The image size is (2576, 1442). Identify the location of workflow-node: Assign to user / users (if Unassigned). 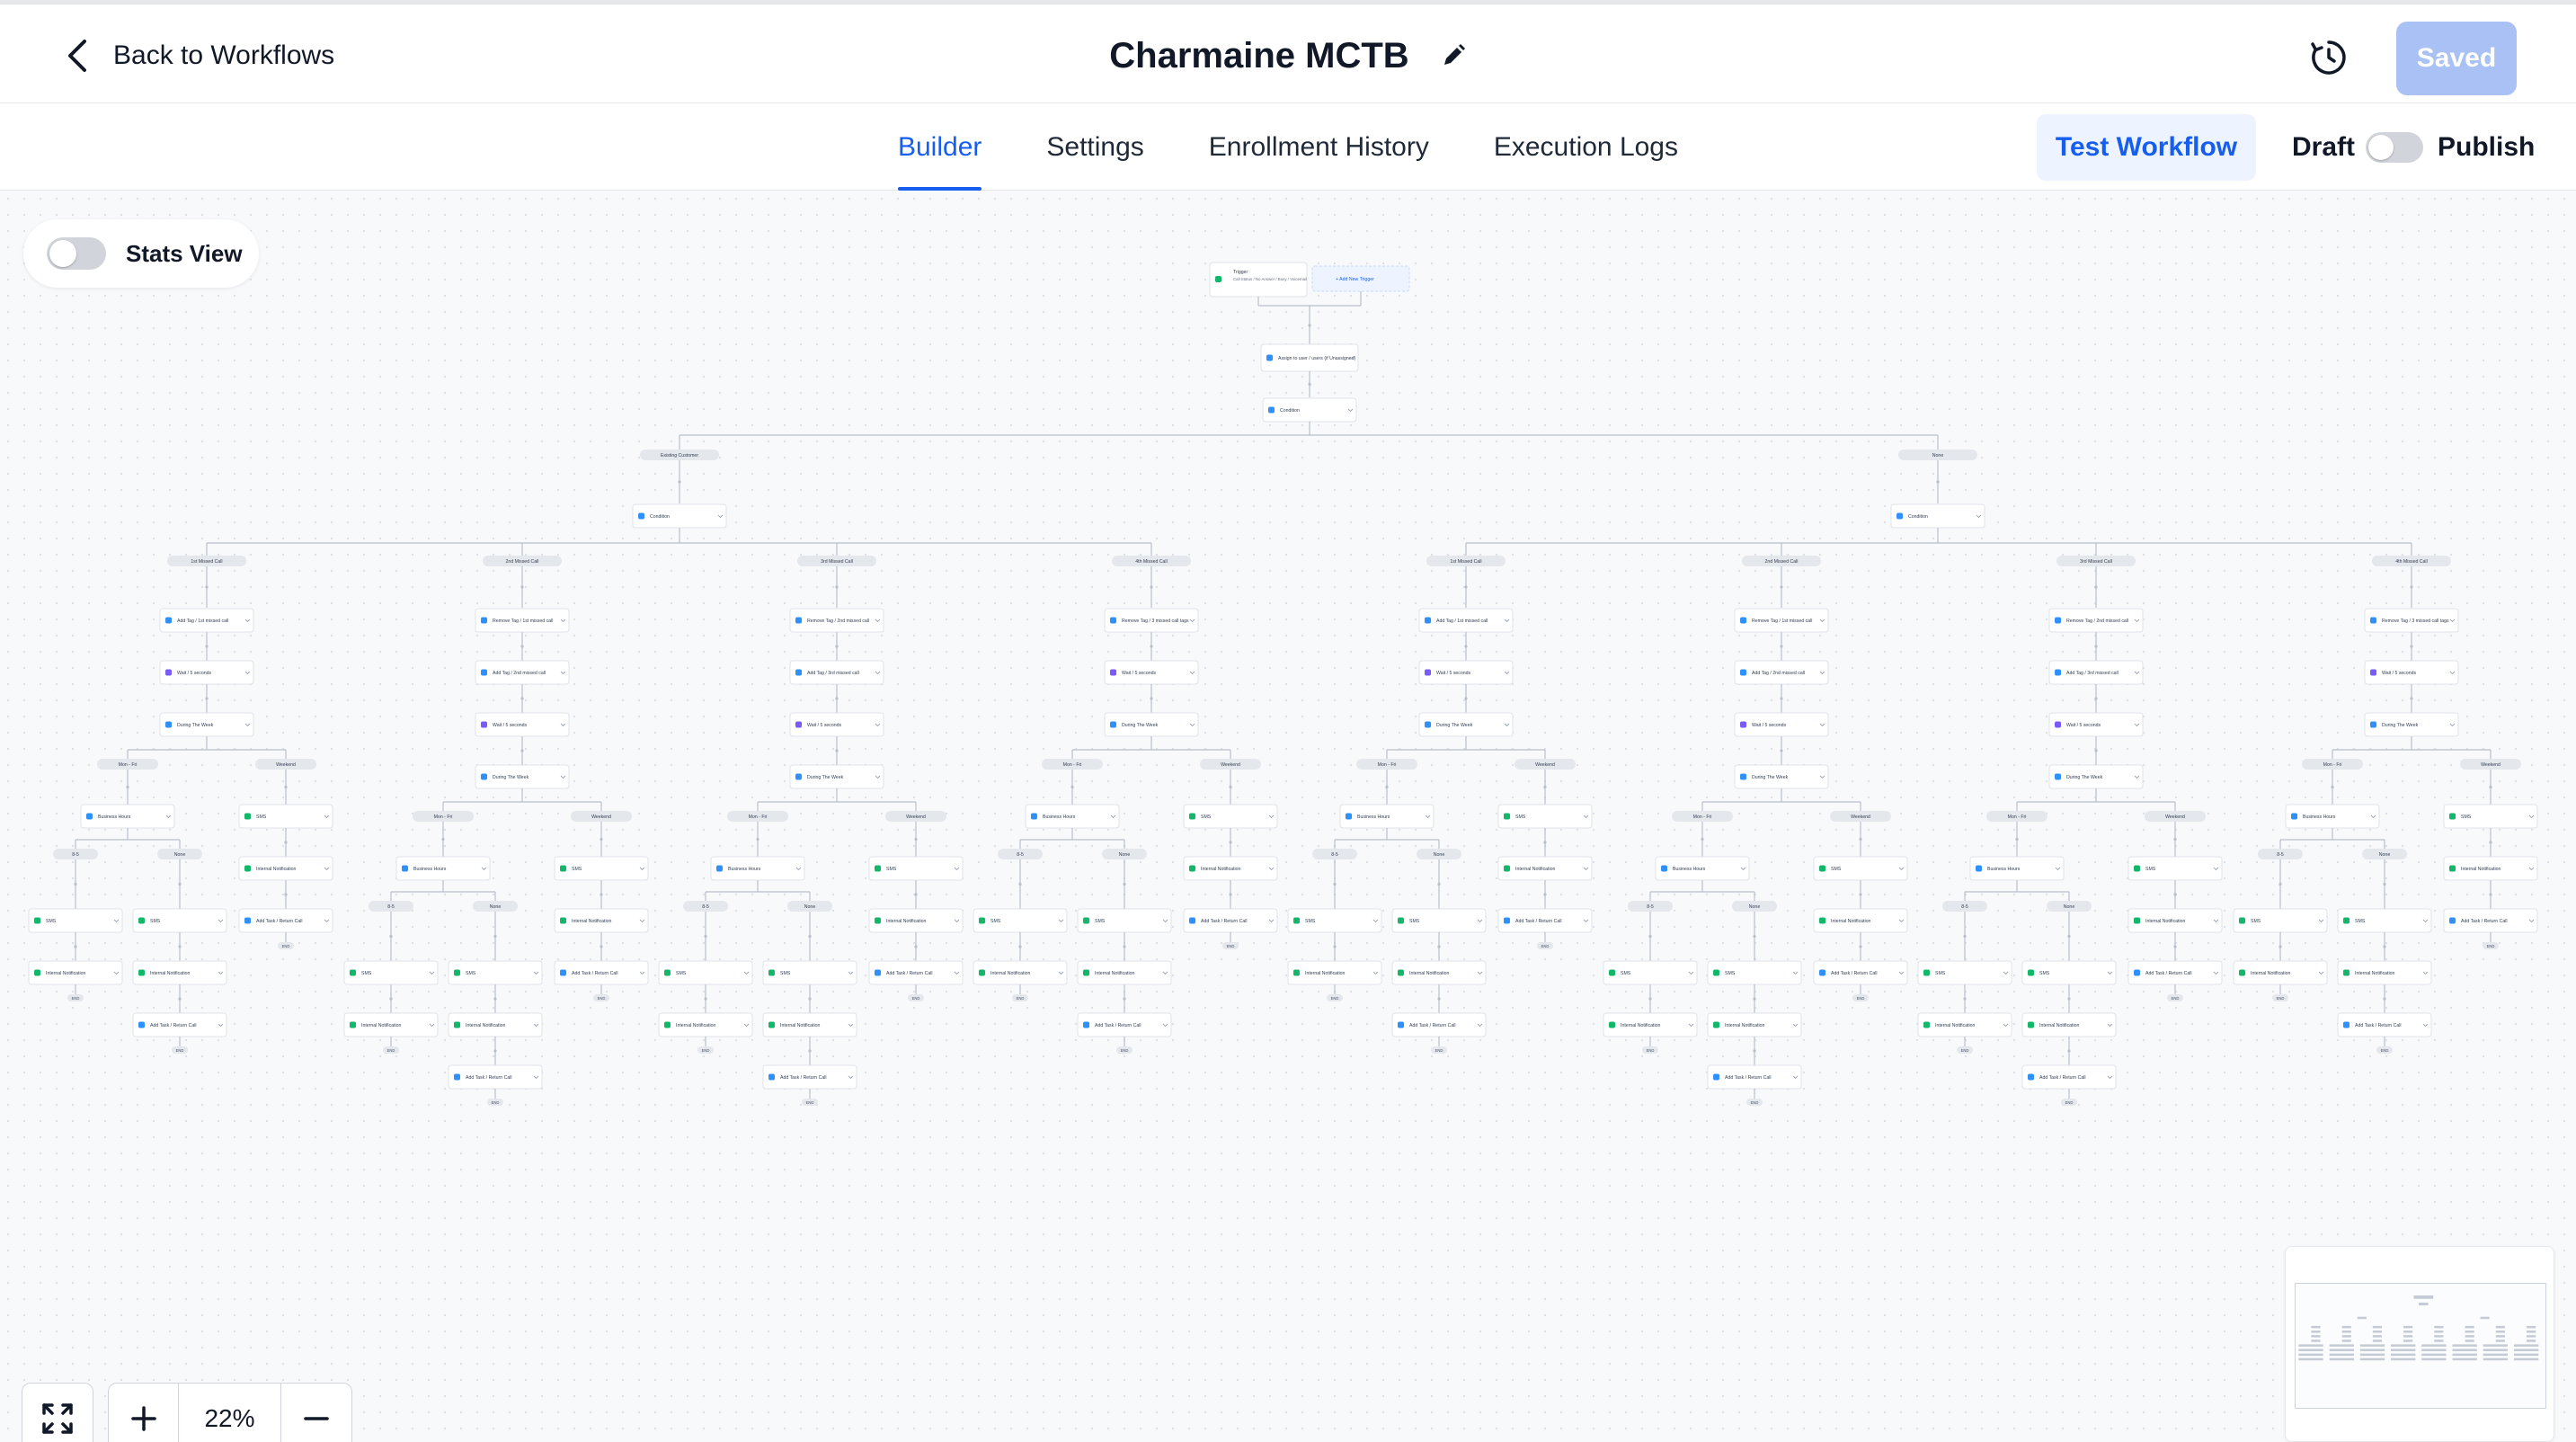
(1309, 357).